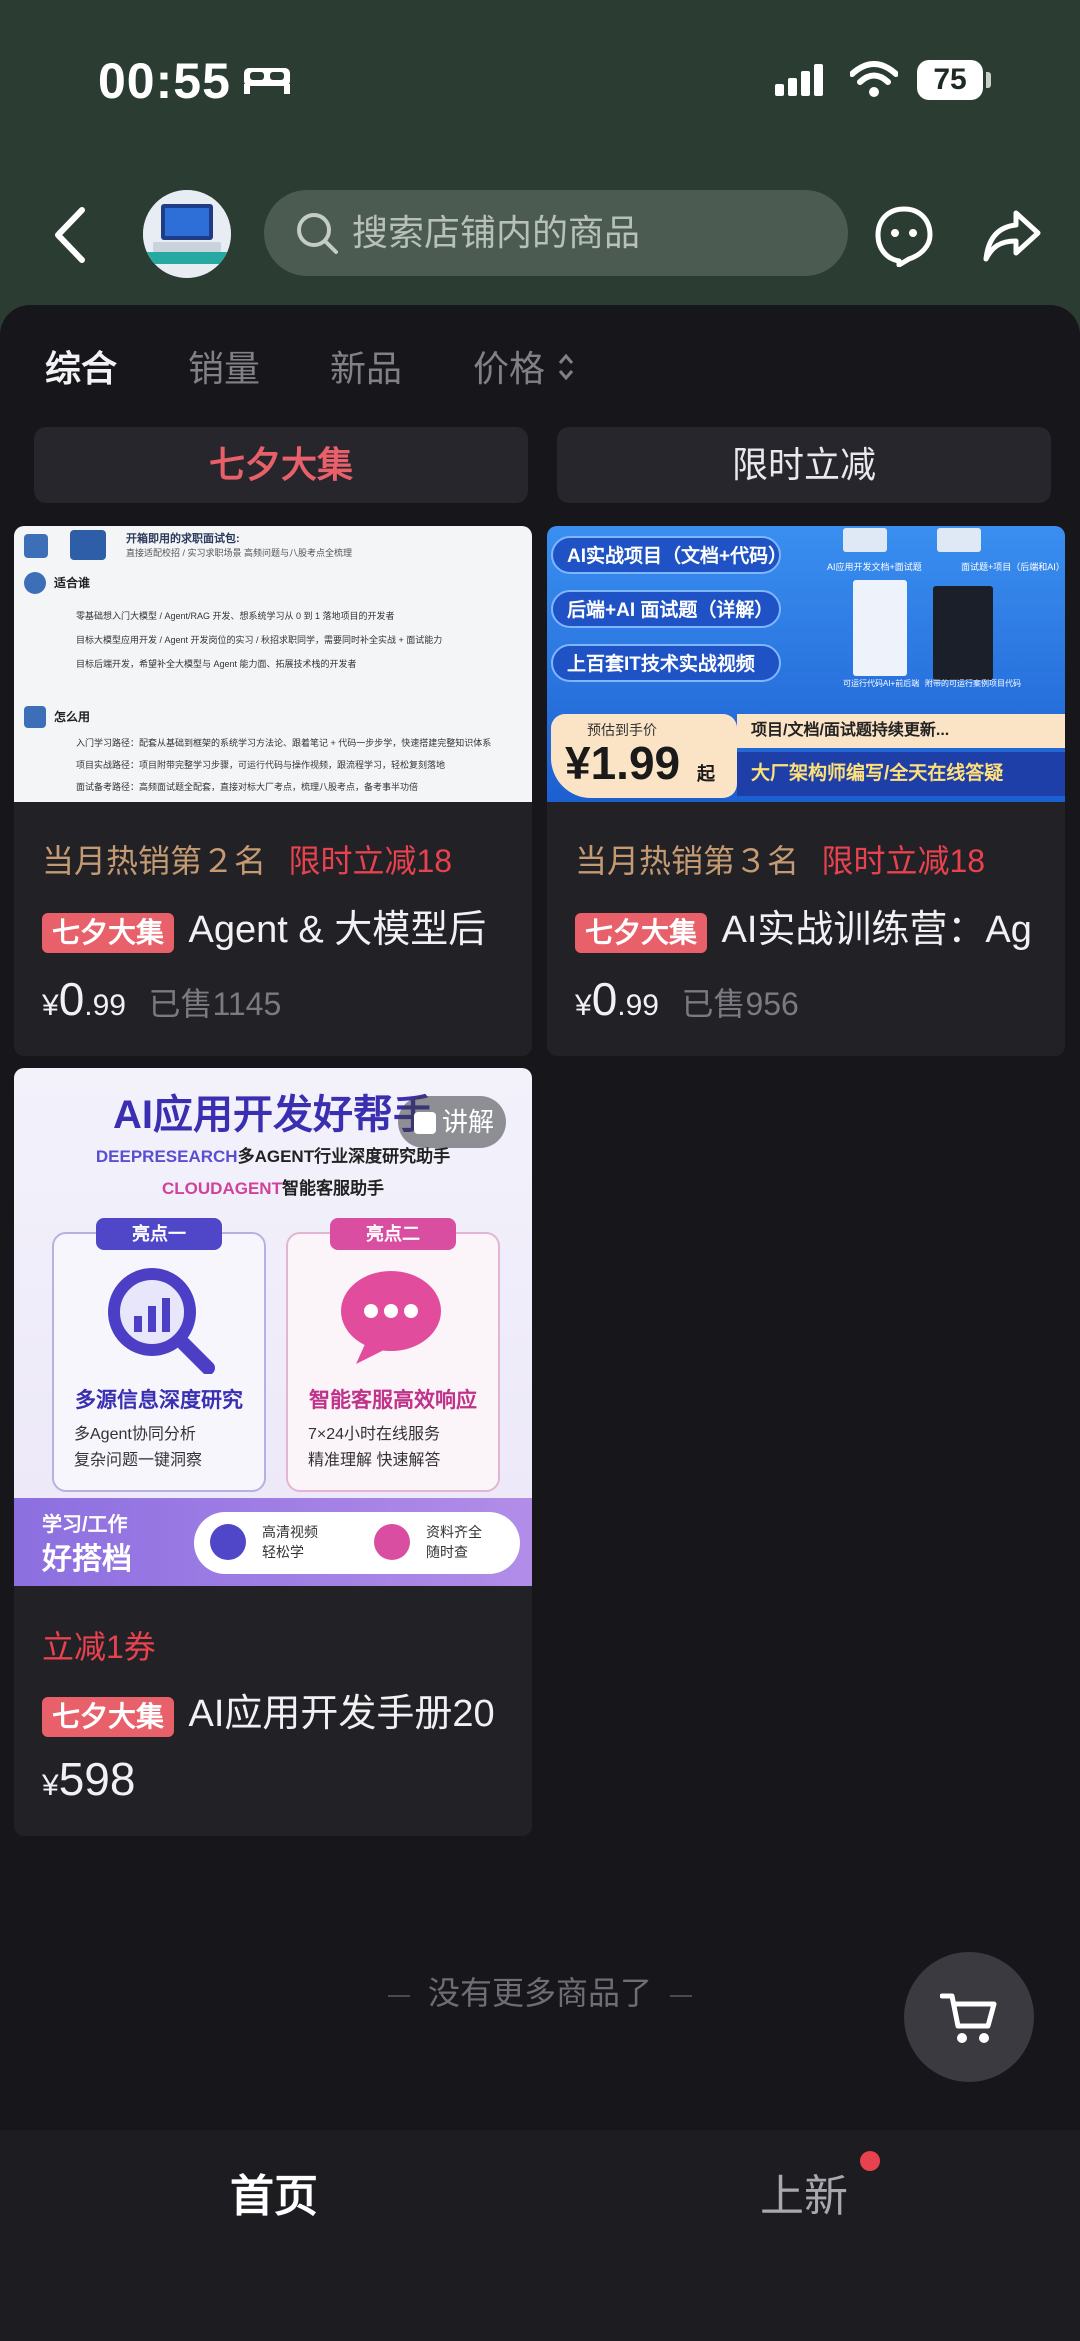 The width and height of the screenshot is (1080, 2341). What do you see at coordinates (187, 234) in the screenshot?
I see `shop-avatar` at bounding box center [187, 234].